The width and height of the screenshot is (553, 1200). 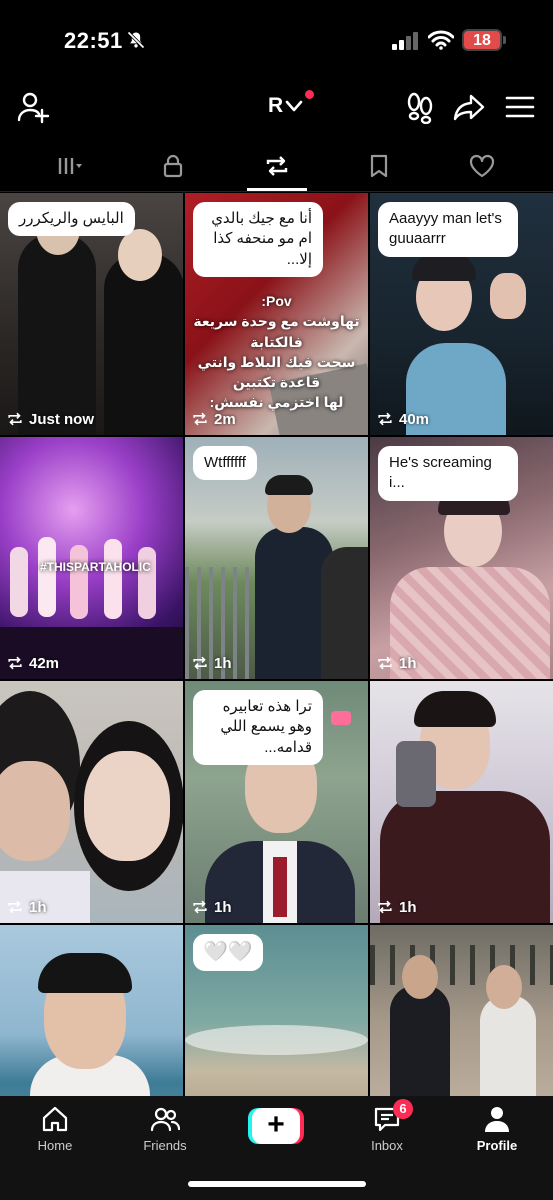 What do you see at coordinates (379, 166) in the screenshot?
I see `tab-favorites` at bounding box center [379, 166].